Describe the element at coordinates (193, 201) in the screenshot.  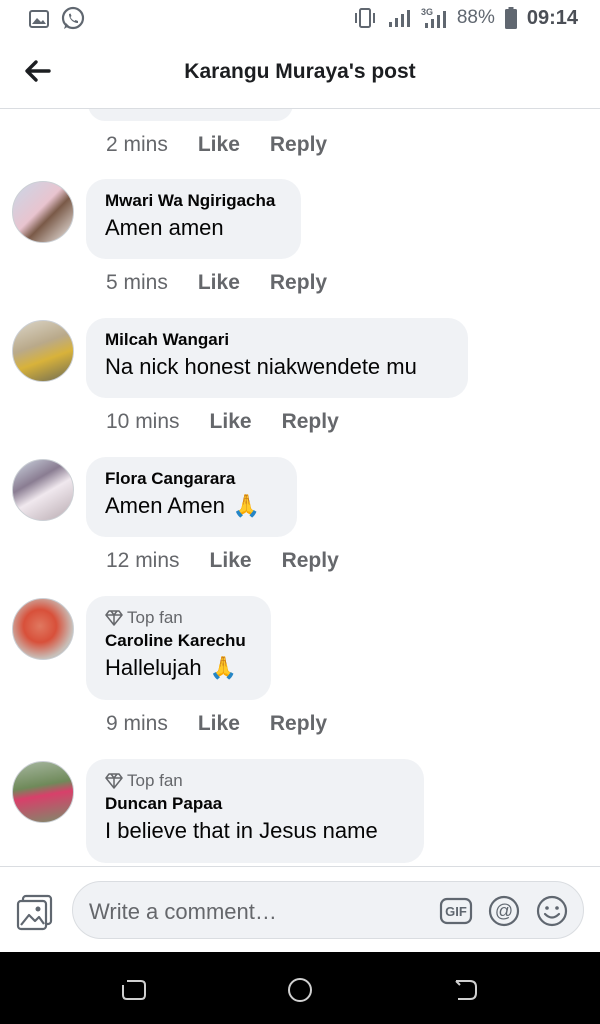
I see `comment-author: Mwari Wa Ngirigacha` at that location.